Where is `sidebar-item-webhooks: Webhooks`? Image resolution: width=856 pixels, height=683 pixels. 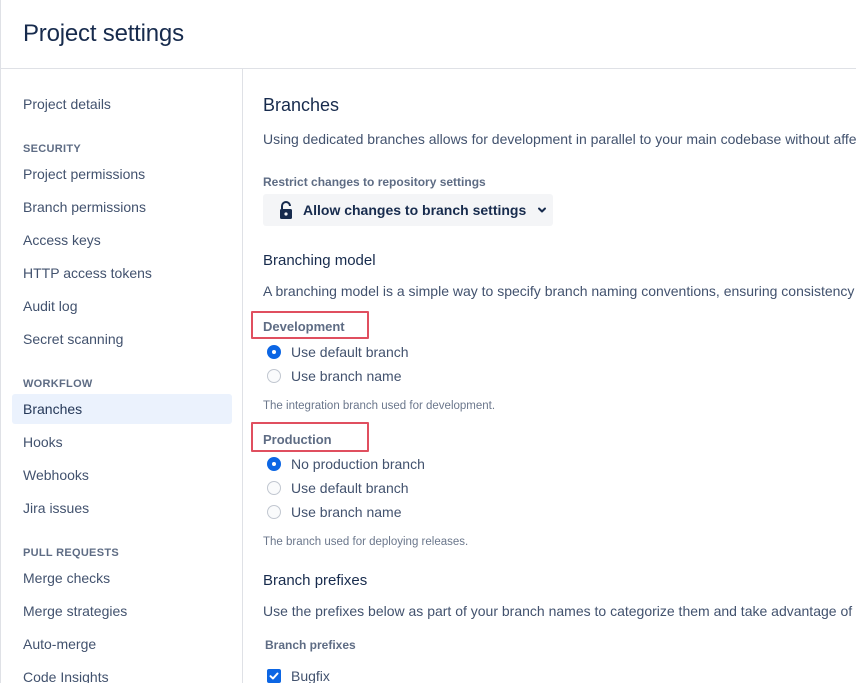
sidebar-item-webhooks: Webhooks is located at coordinates (122, 475).